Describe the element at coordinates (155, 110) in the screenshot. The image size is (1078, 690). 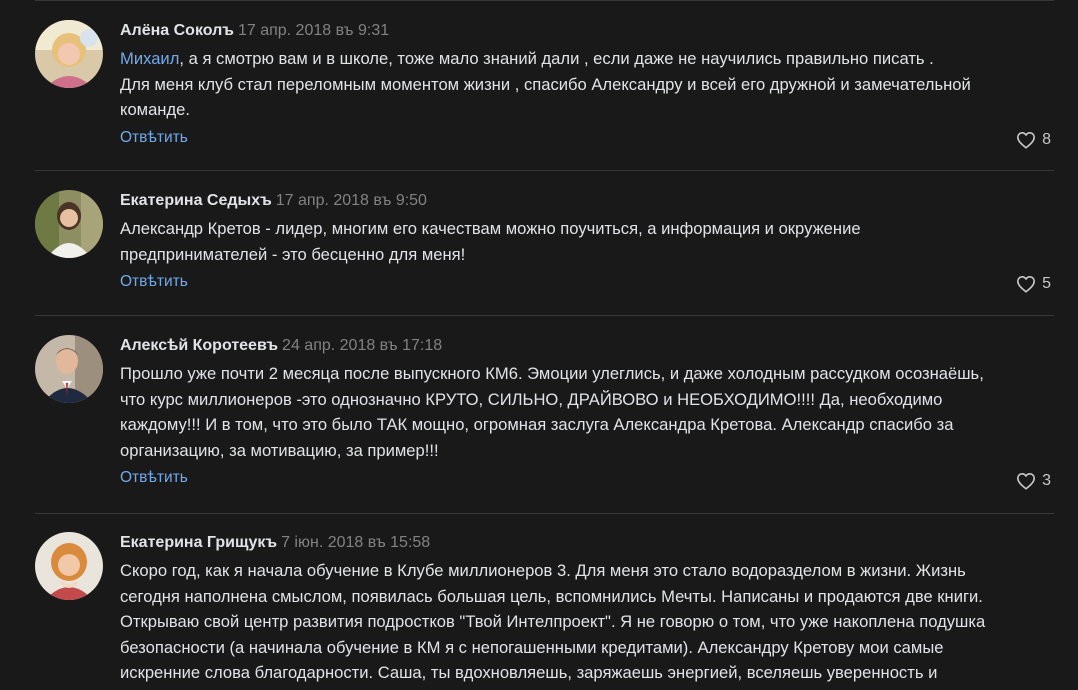
I see `comment-line: команде.` at that location.